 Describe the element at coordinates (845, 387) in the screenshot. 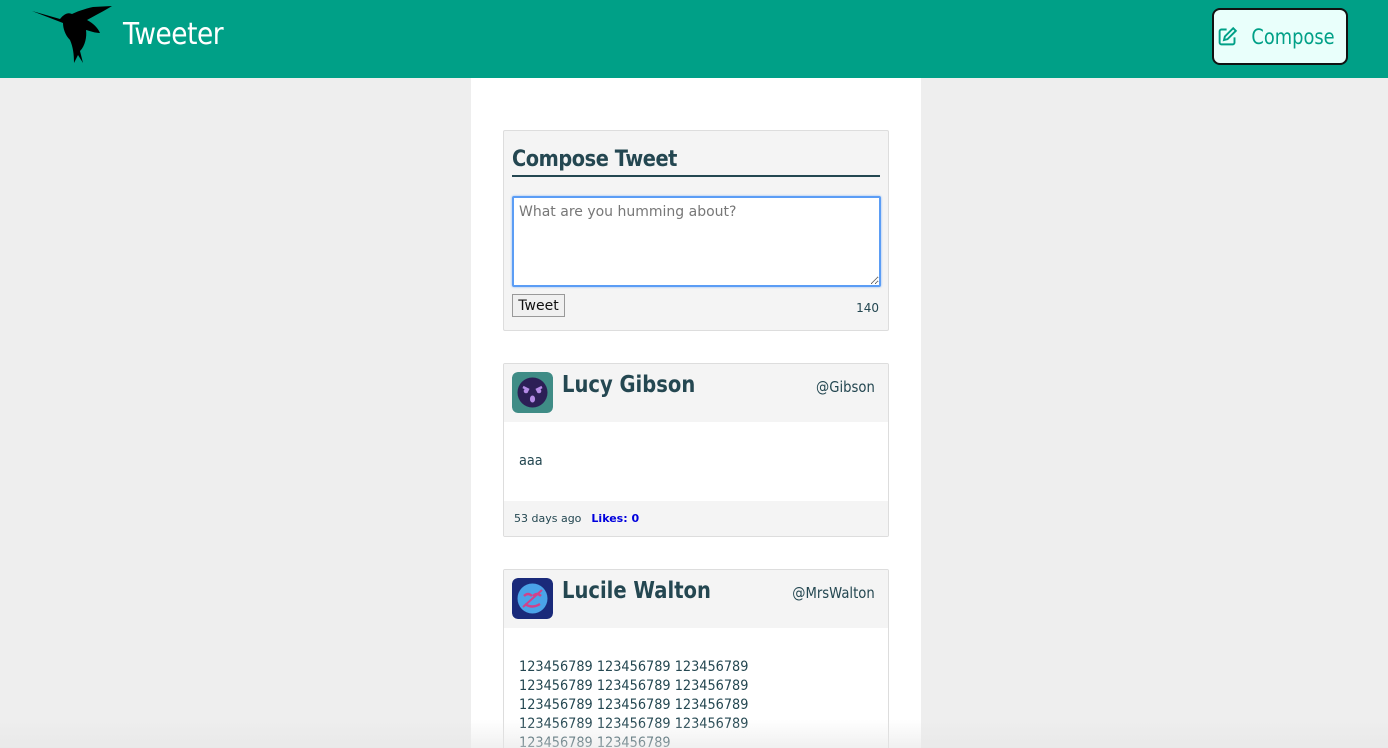

I see `tweet-author-handle: @Gibson` at that location.